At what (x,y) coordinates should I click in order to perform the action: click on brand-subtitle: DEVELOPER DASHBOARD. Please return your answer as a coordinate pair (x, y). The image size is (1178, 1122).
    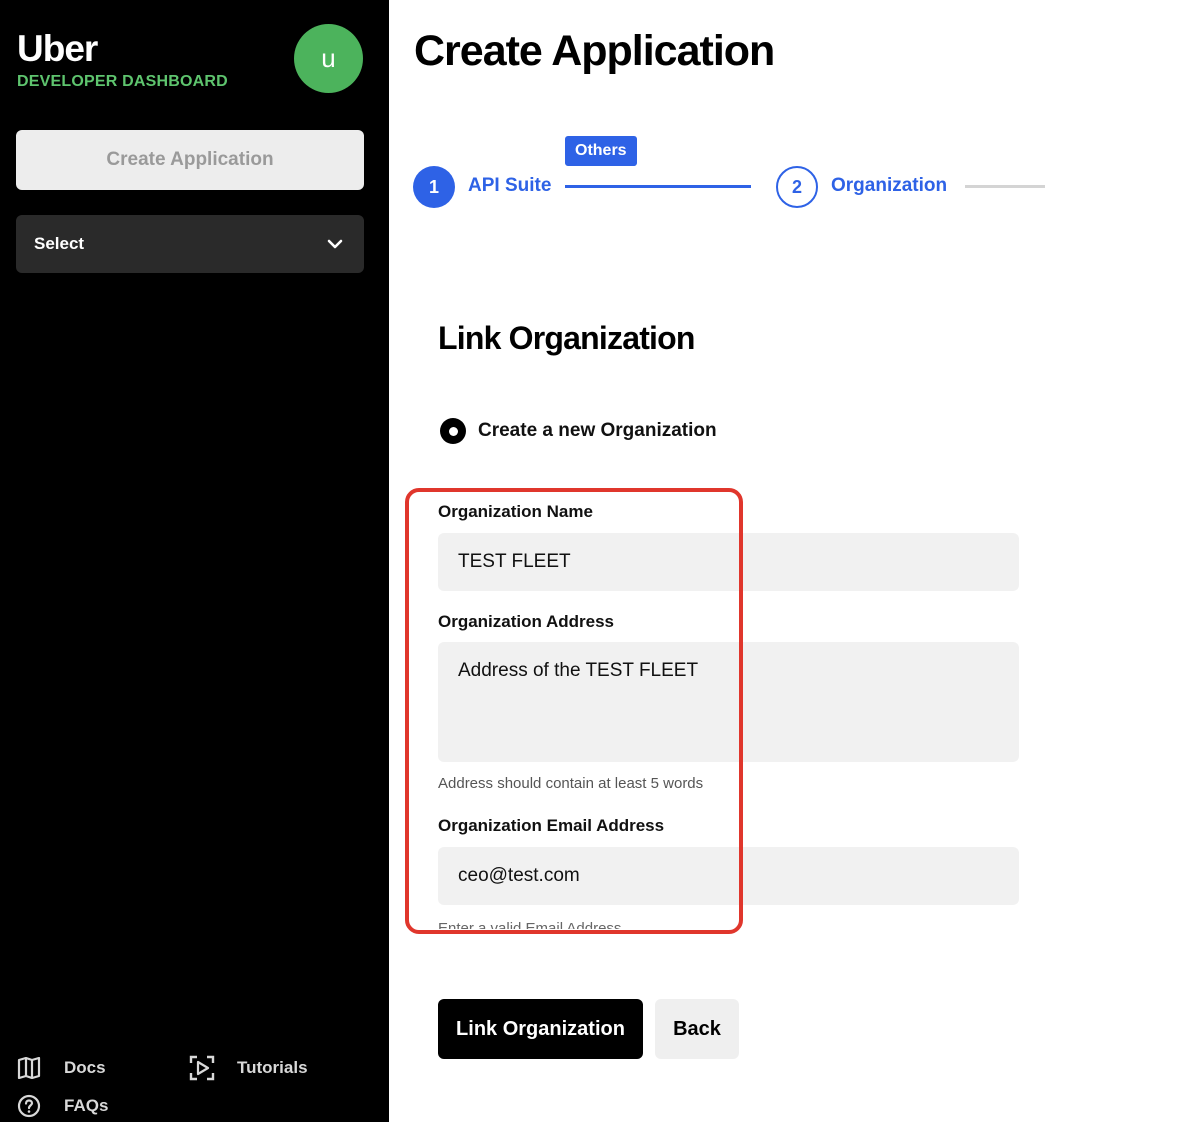
    Looking at the image, I should click on (122, 81).